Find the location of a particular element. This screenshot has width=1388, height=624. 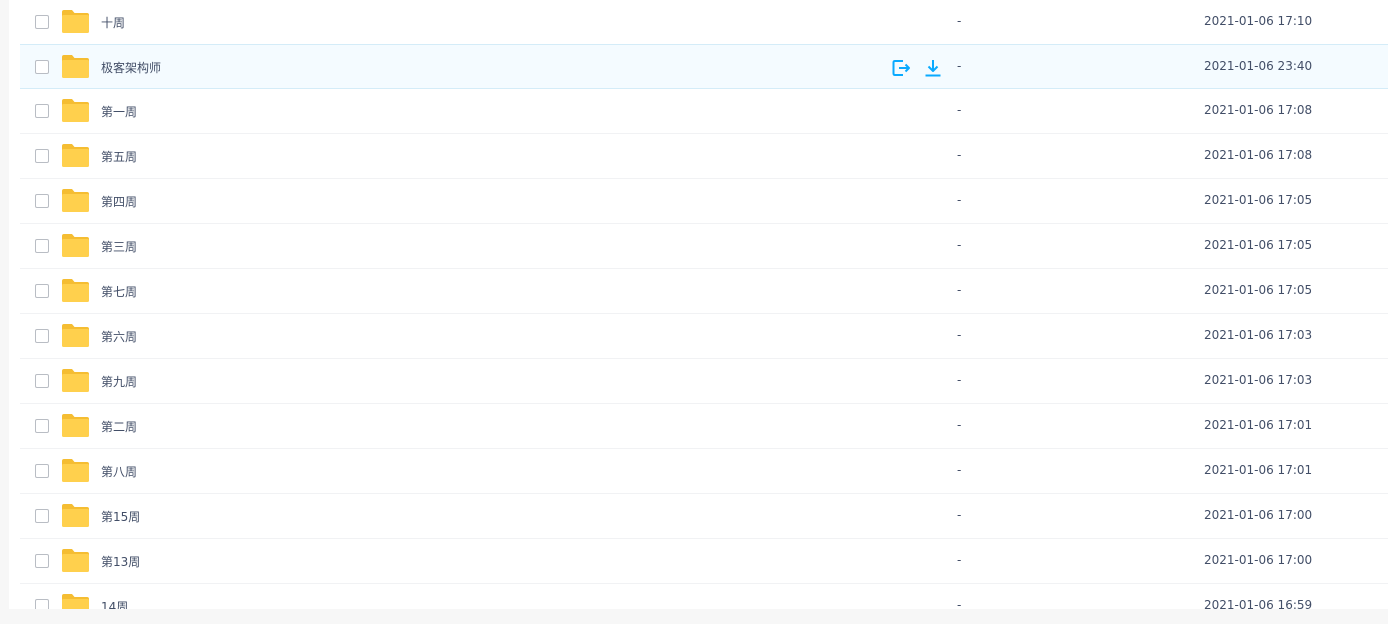

file-row: 第15周 - 2021-01-06 17:00 is located at coordinates (704, 516).